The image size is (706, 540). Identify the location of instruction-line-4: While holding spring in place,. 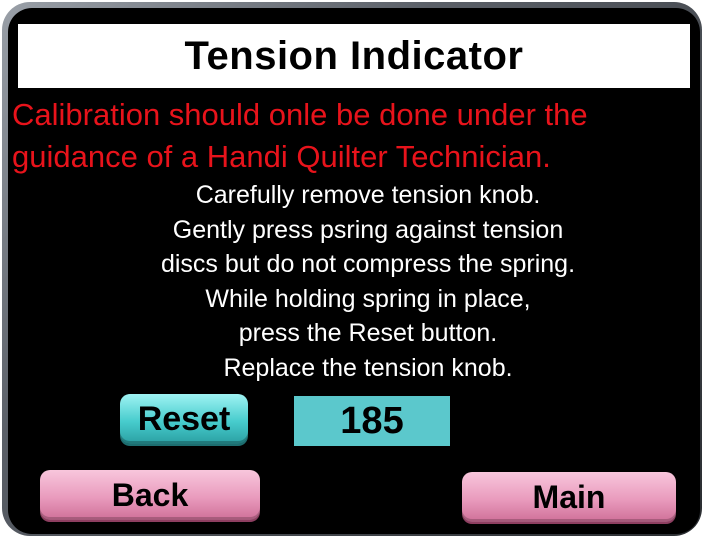
(368, 298).